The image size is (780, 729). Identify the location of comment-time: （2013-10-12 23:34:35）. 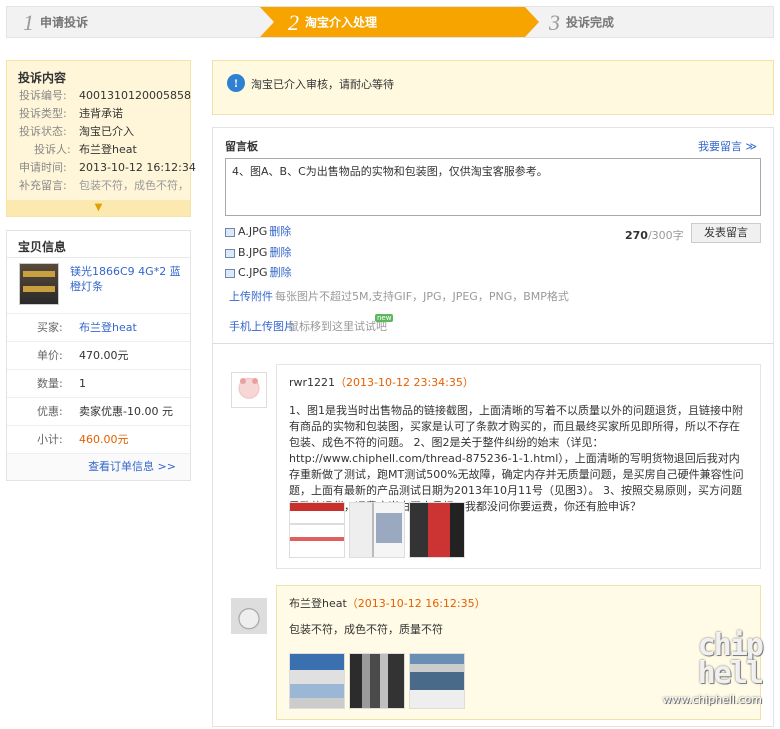
(404, 382).